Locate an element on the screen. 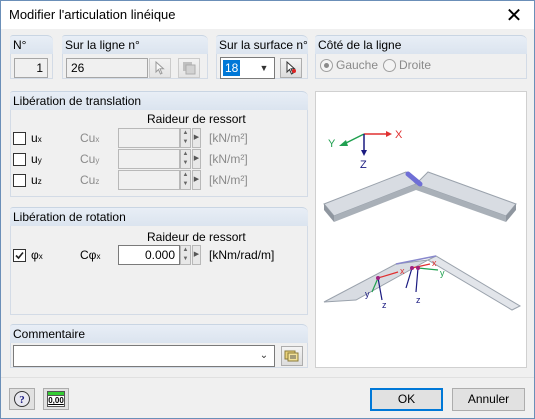 The image size is (535, 419). cphix-label: Cφx is located at coordinates (90, 255).